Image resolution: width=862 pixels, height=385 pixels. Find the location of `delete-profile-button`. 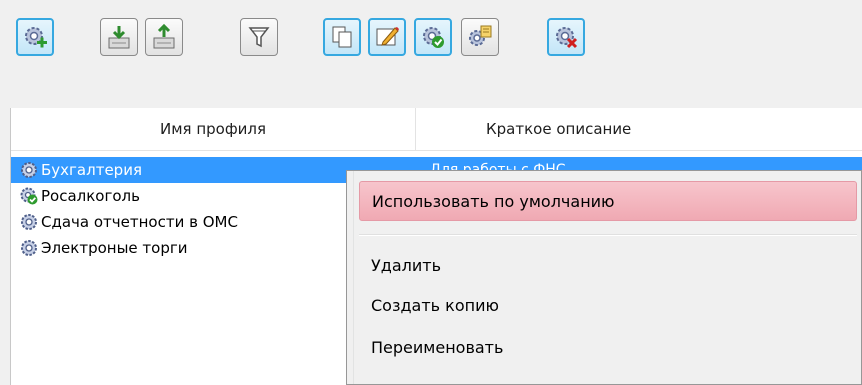

delete-profile-button is located at coordinates (566, 37).